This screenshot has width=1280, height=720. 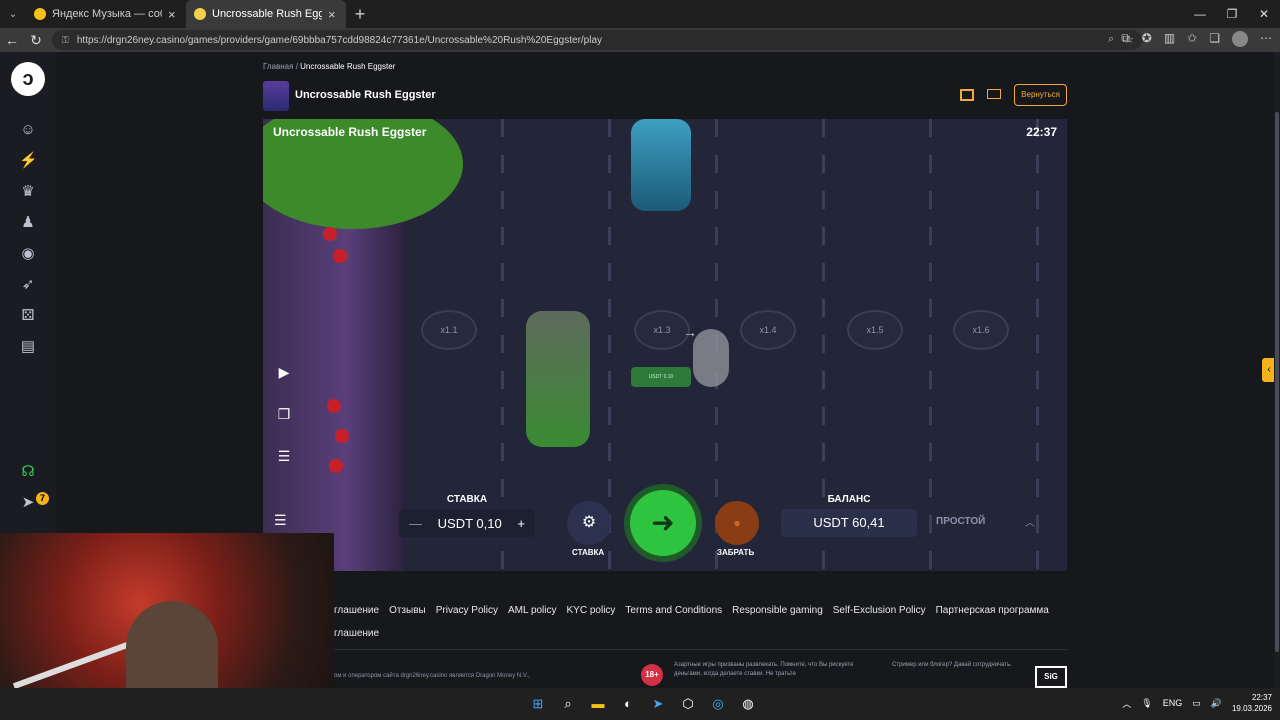 What do you see at coordinates (106, 14) in the screenshot?
I see `tab-yandex-music: Яндекс Музыка — собираем ×` at bounding box center [106, 14].